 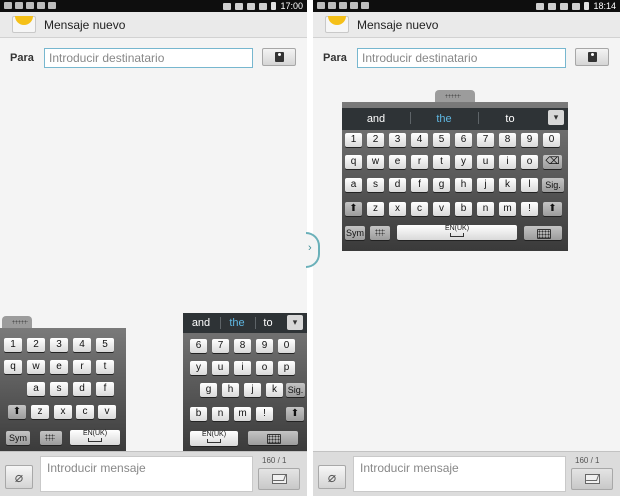 What do you see at coordinates (286, 346) in the screenshot?
I see `key-0: 0` at bounding box center [286, 346].